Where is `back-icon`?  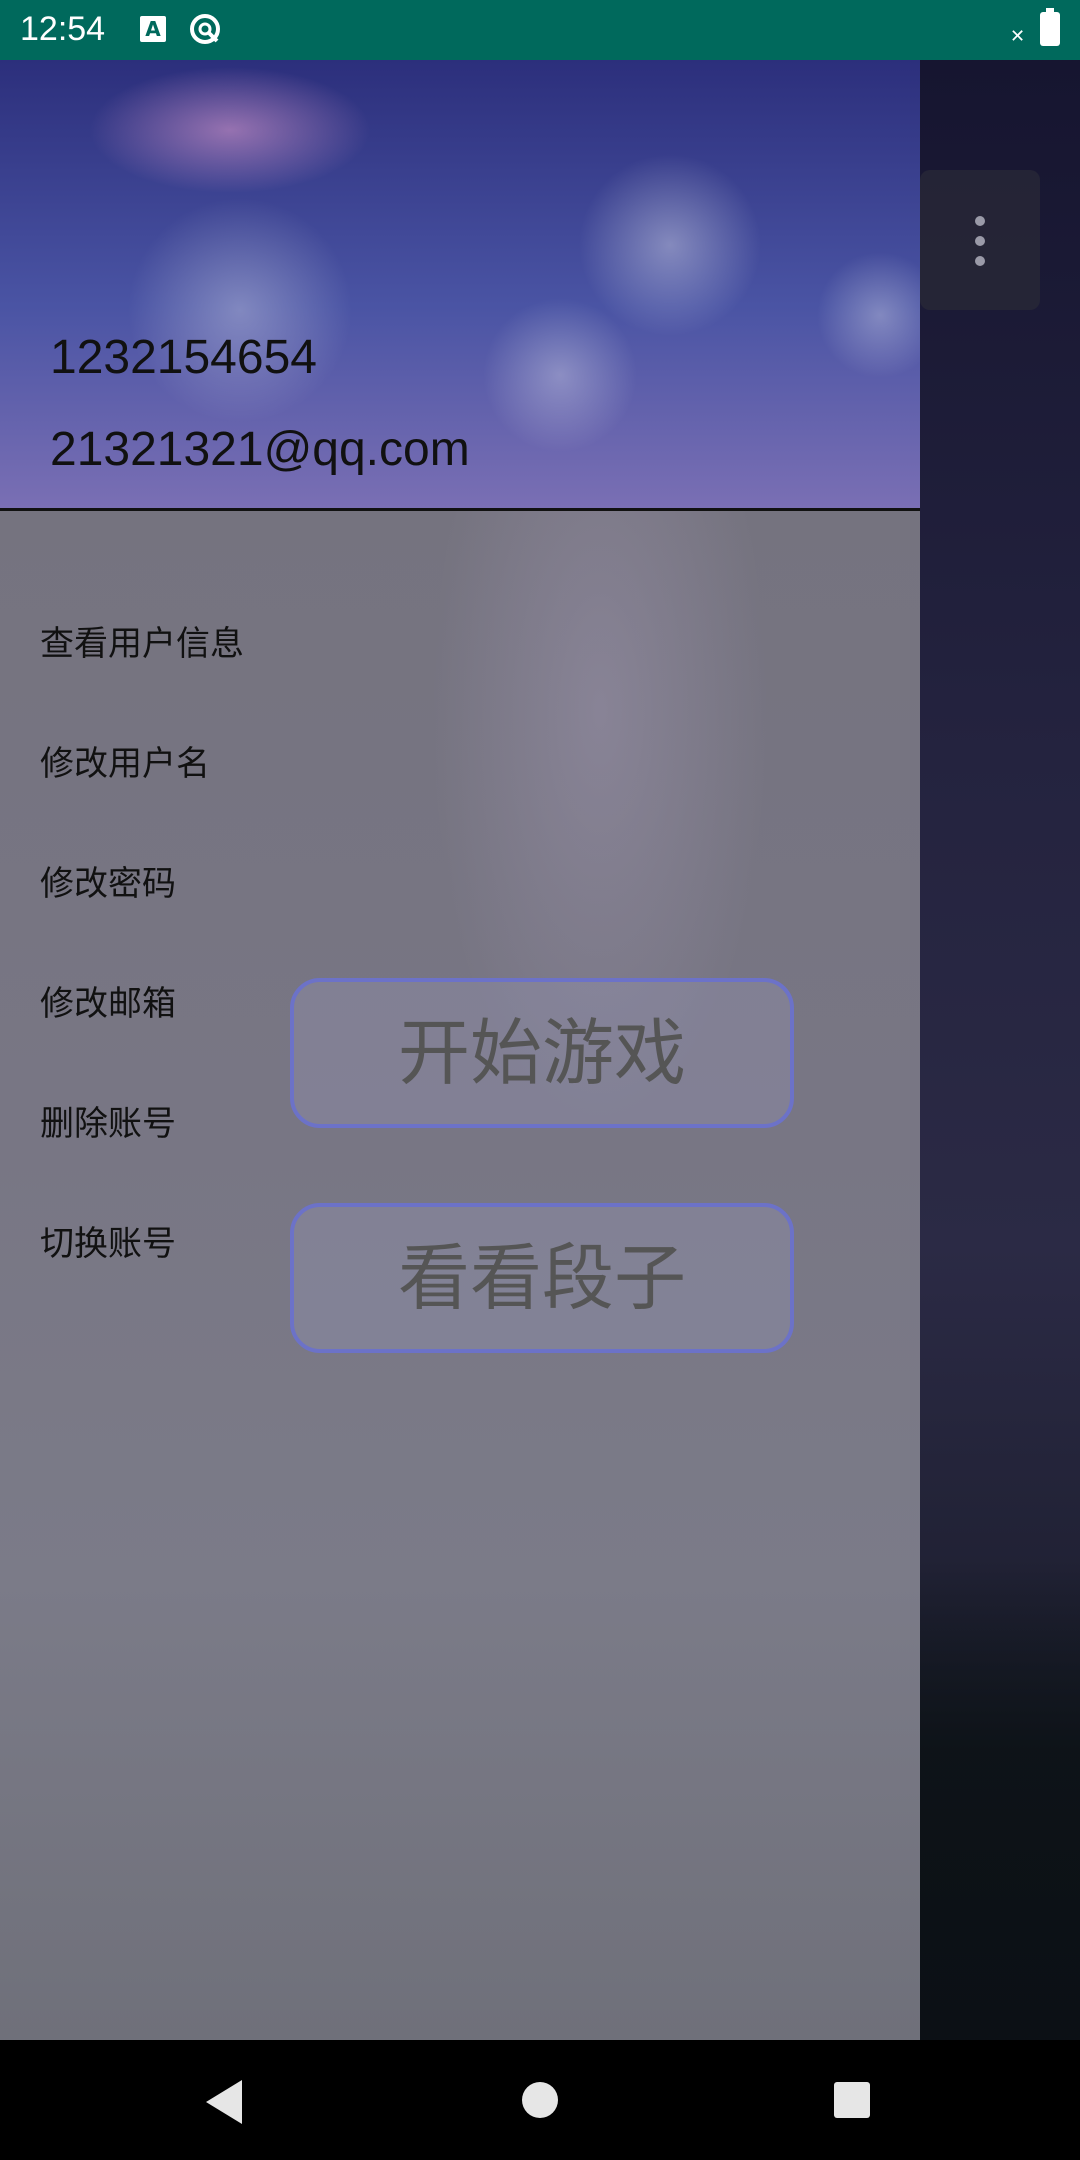
back-icon is located at coordinates (224, 2102).